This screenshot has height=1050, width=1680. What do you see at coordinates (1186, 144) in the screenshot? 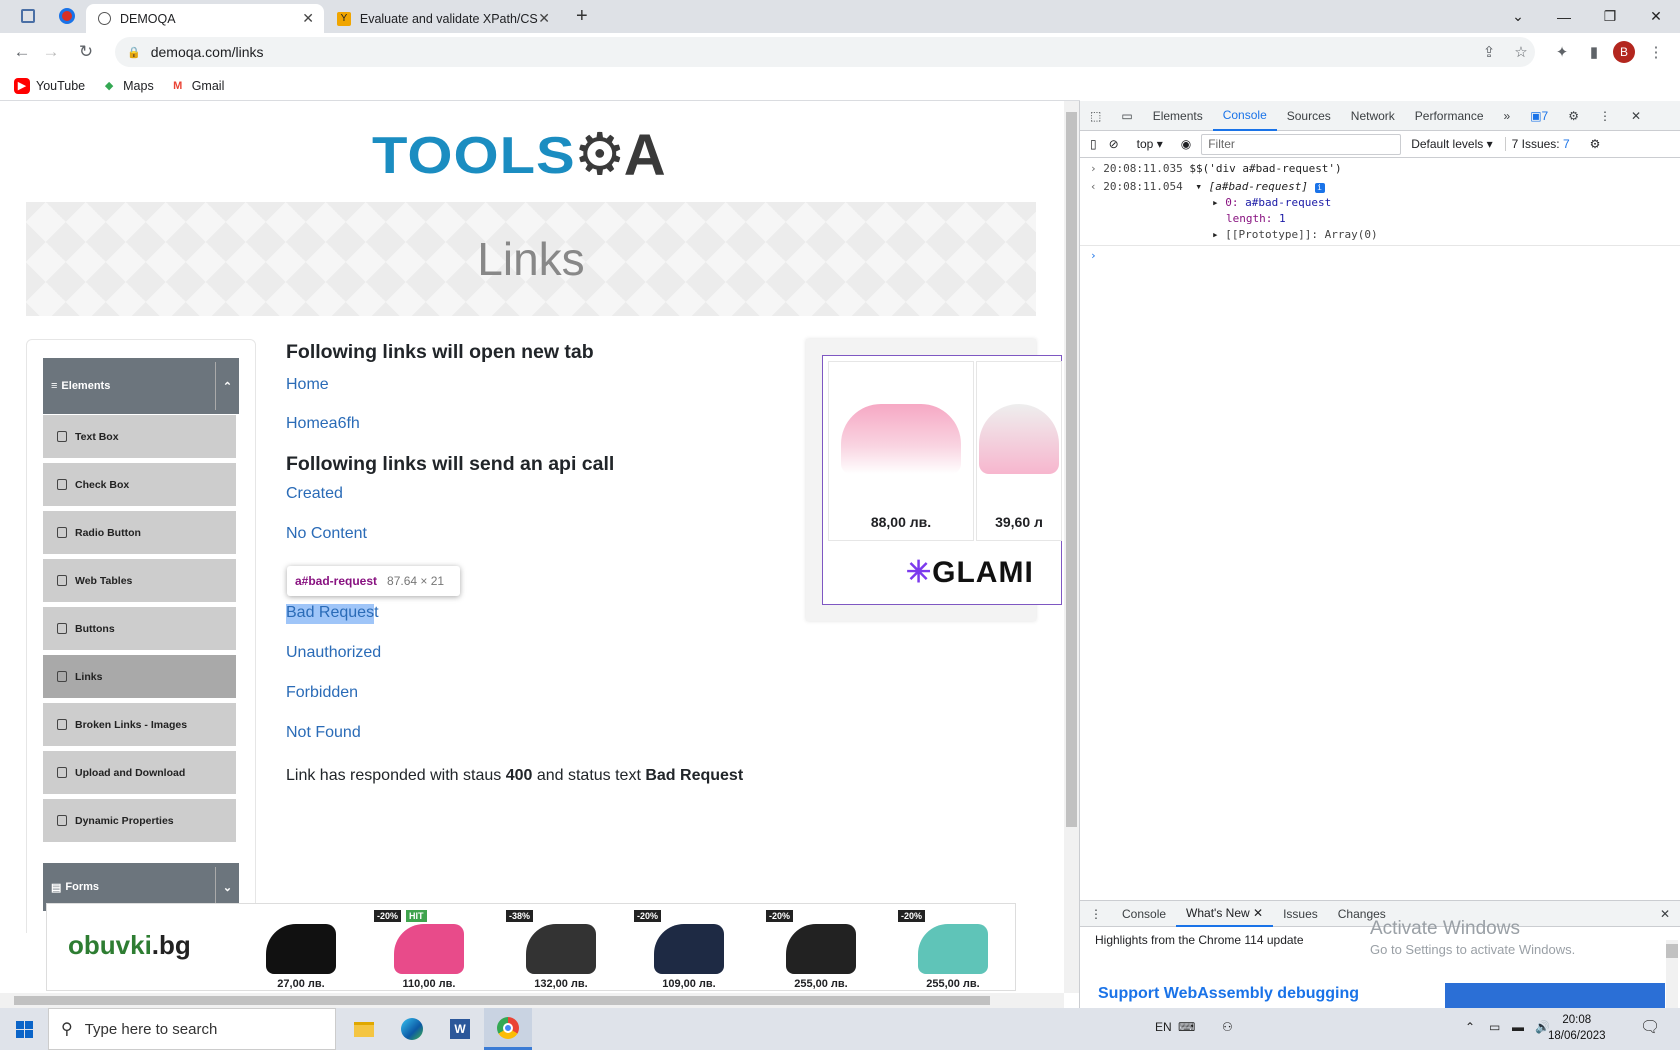
I see `live-expression-eye-icon: ◉` at bounding box center [1186, 144].